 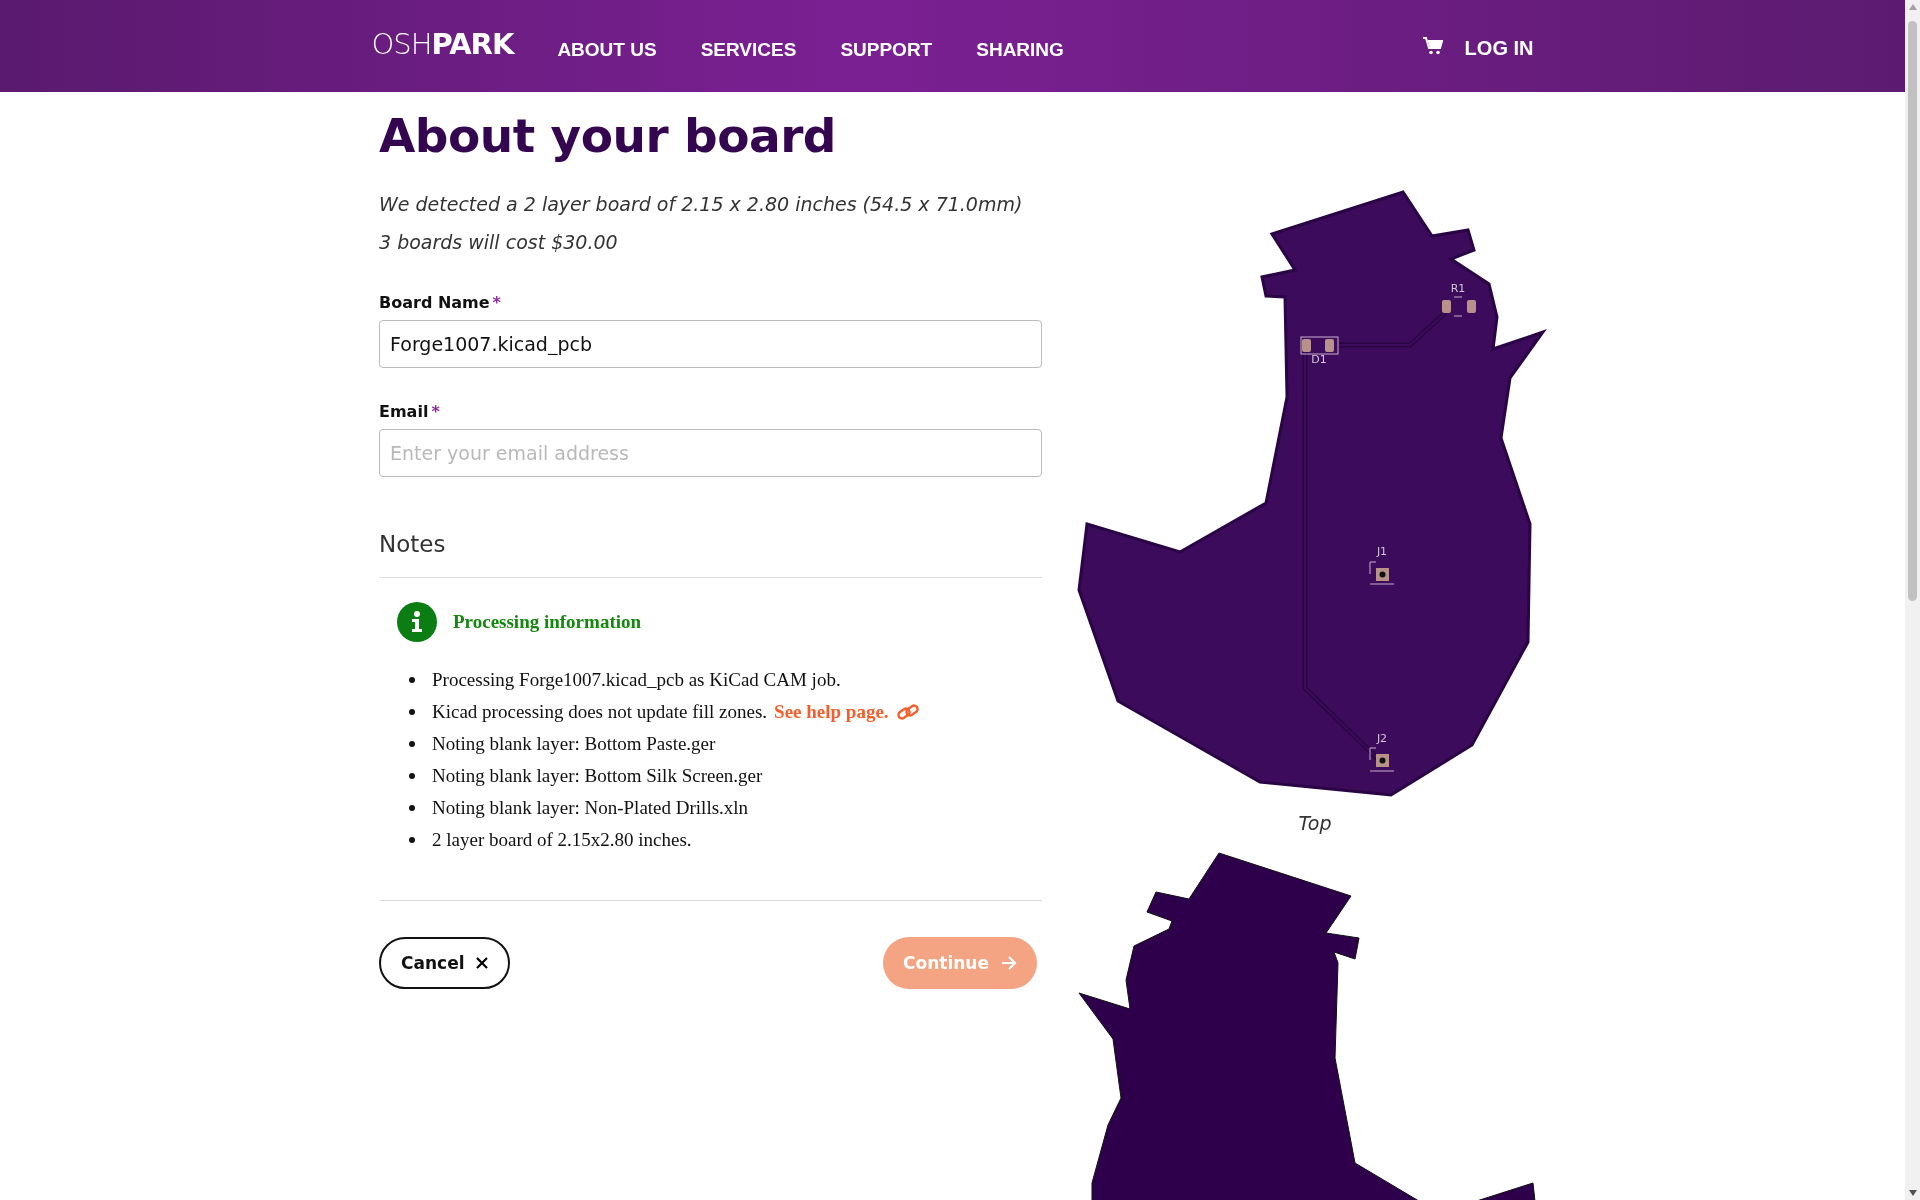 I want to click on scrollbar, so click(x=1912, y=600).